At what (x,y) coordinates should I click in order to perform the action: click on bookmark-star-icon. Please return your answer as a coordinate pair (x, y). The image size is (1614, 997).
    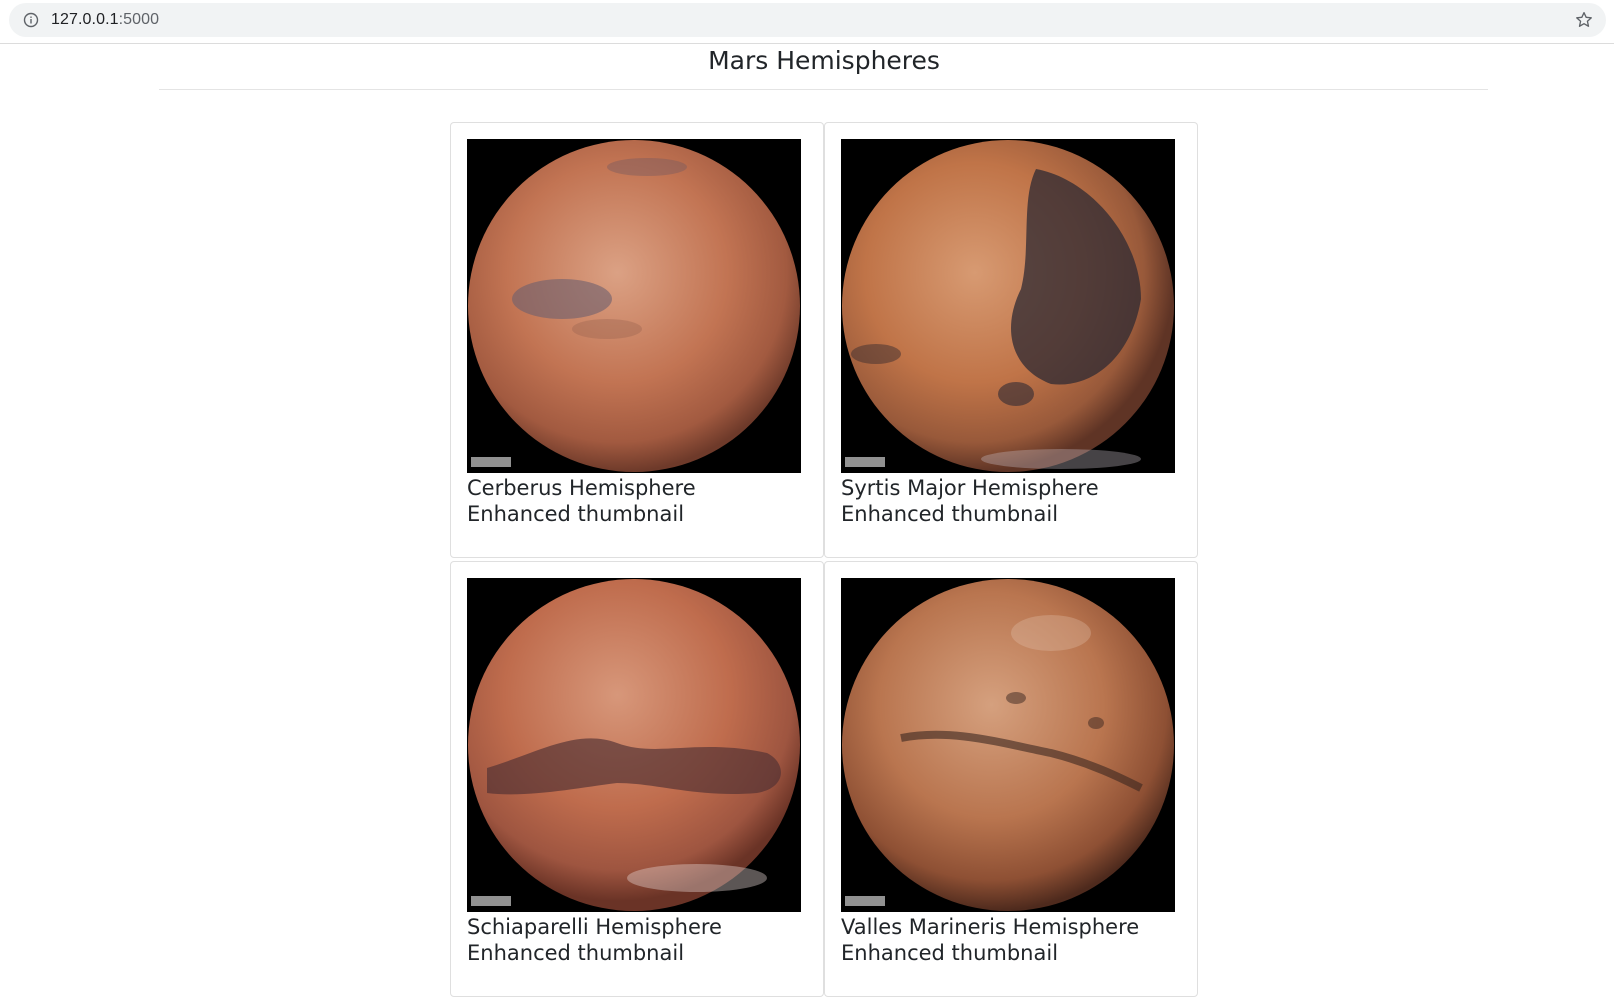
    Looking at the image, I should click on (1584, 20).